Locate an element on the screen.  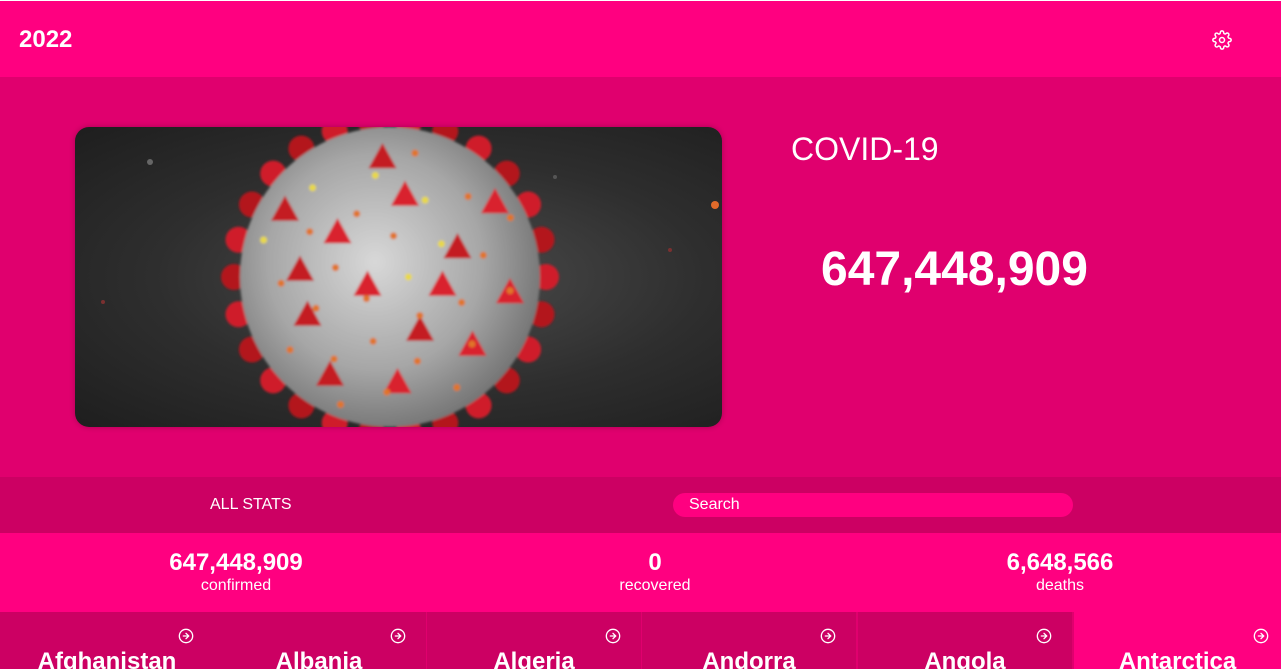
gear-icon is located at coordinates (1222, 40).